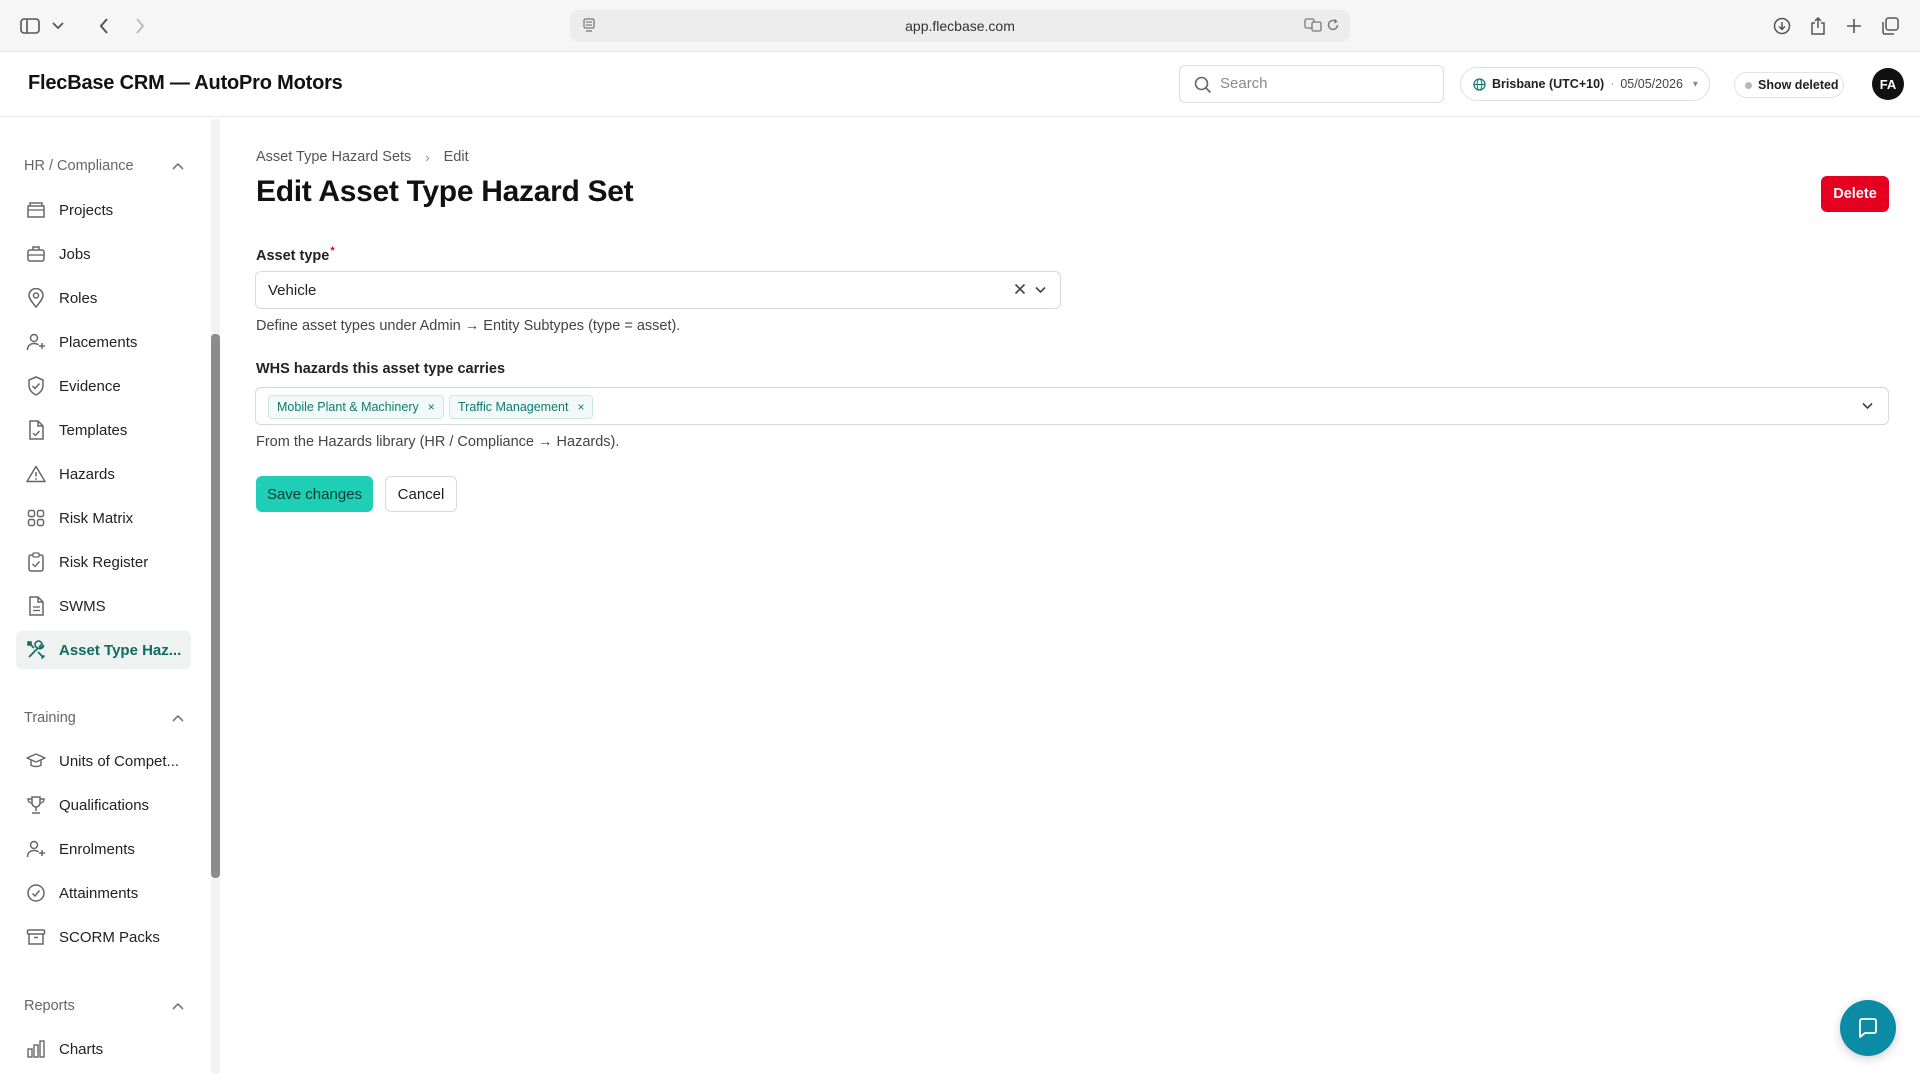 The height and width of the screenshot is (1080, 1920). I want to click on avatar: FA, so click(1888, 84).